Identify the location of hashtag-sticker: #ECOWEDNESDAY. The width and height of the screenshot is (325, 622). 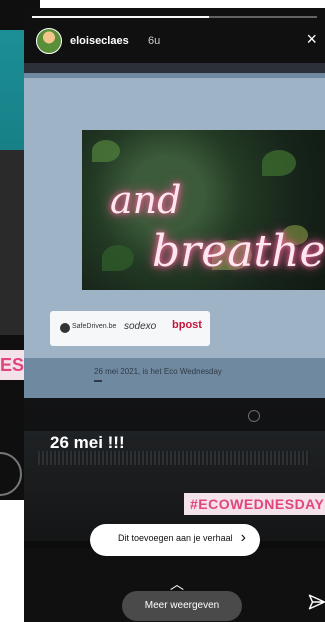
(254, 504).